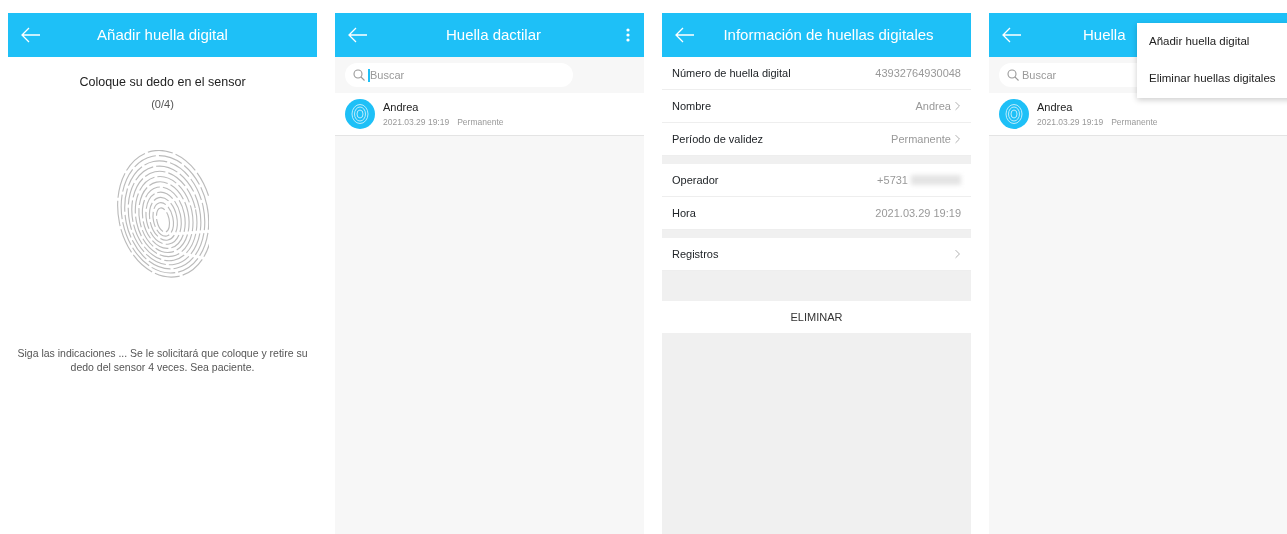 The height and width of the screenshot is (534, 1287). I want to click on screen-title: Huella dactilar, so click(493, 34).